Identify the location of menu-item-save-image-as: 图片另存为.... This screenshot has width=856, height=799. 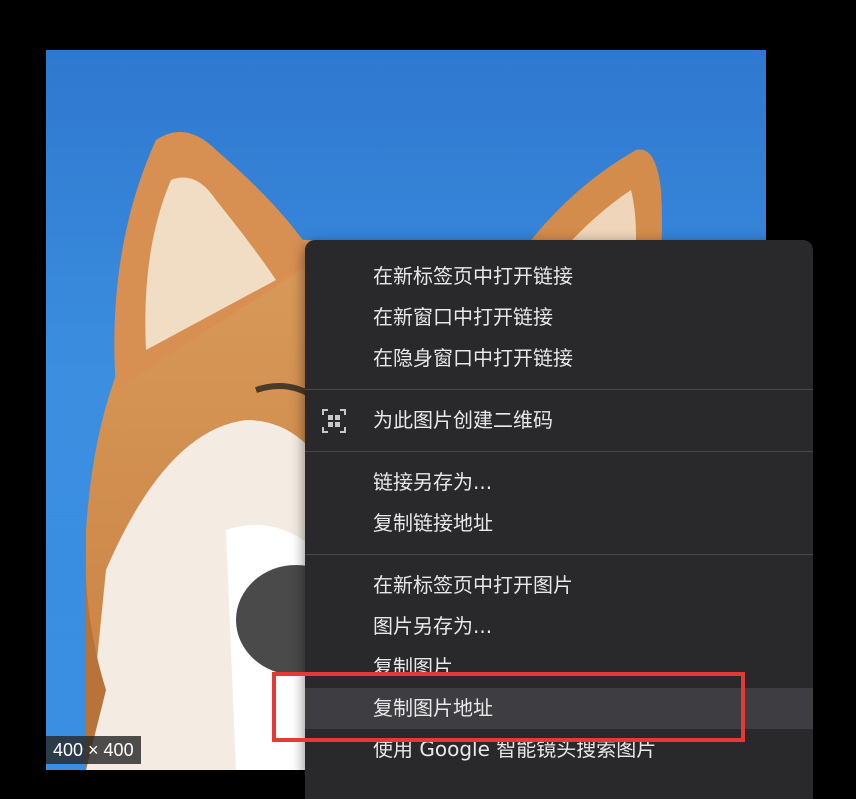
(559, 626).